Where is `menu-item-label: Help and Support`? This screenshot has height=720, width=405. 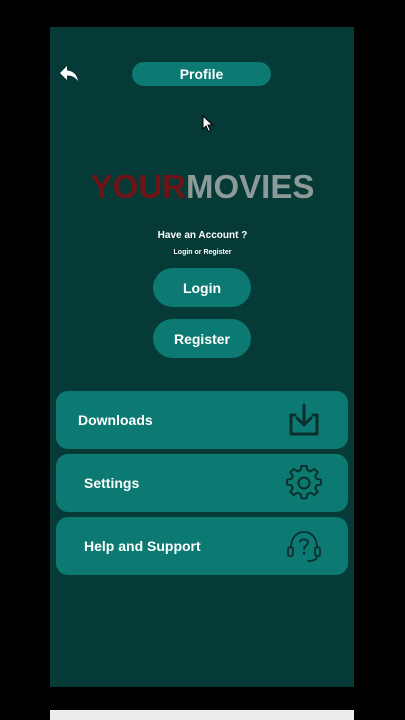 menu-item-label: Help and Support is located at coordinates (142, 546).